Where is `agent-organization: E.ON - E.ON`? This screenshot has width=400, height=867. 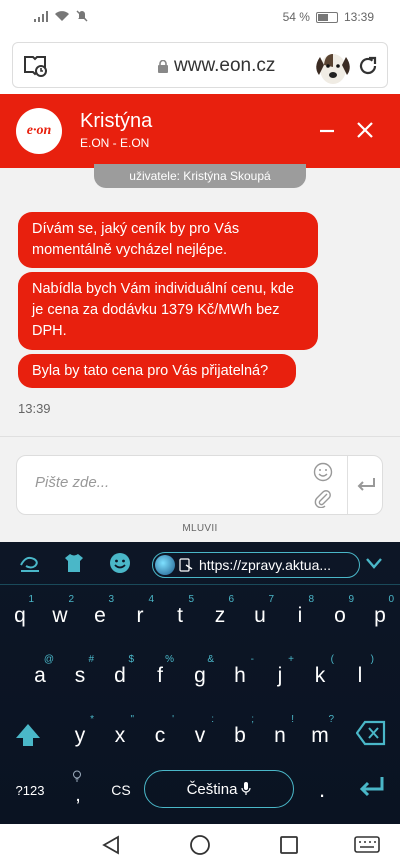 agent-organization: E.ON - E.ON is located at coordinates (115, 143).